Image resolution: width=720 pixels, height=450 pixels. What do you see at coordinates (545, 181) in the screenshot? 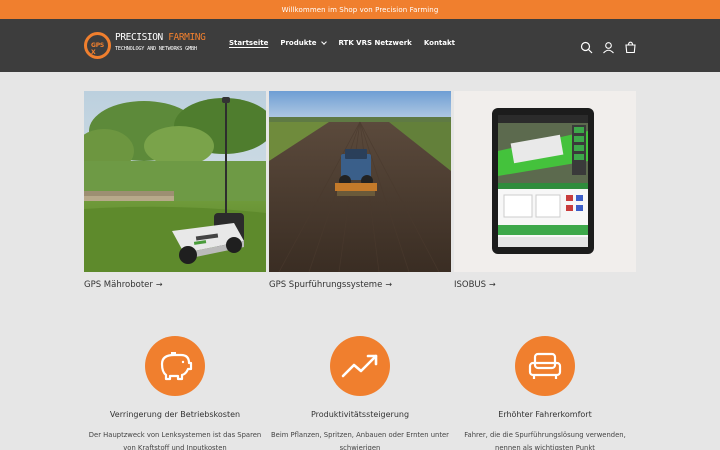
I see `collection-image-isobus` at bounding box center [545, 181].